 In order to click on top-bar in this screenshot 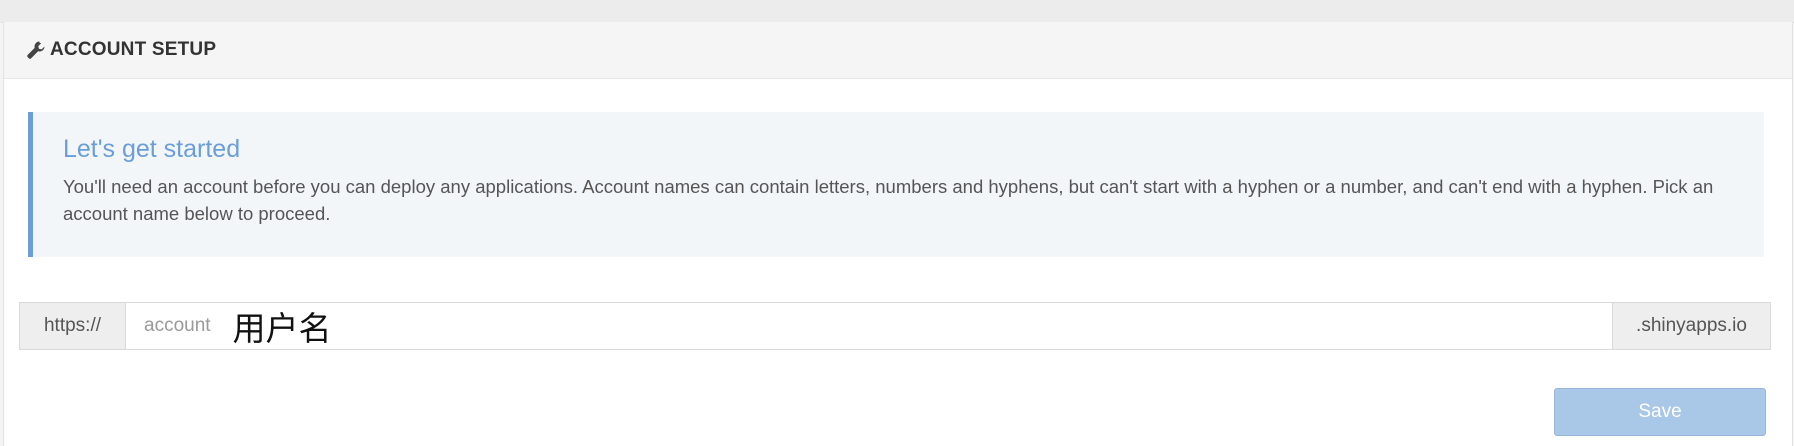, I will do `click(897, 11)`.